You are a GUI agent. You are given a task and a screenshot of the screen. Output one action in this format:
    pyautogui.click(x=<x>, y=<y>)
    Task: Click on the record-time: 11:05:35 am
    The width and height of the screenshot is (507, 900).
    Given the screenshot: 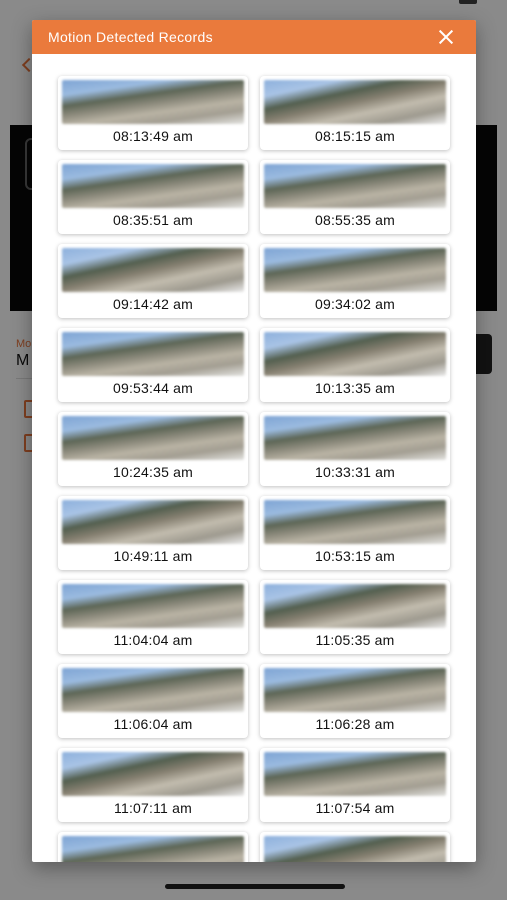 What is the action you would take?
    pyautogui.click(x=355, y=640)
    